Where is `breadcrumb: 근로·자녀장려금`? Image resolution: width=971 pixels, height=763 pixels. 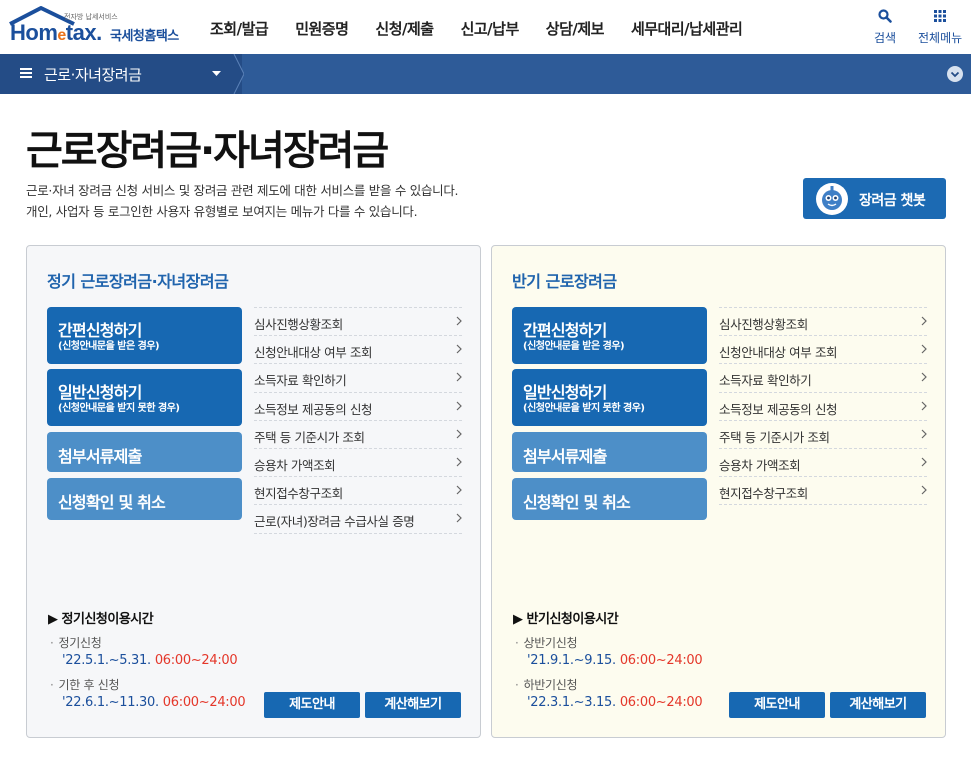 breadcrumb: 근로·자녀장려금 is located at coordinates (121, 74).